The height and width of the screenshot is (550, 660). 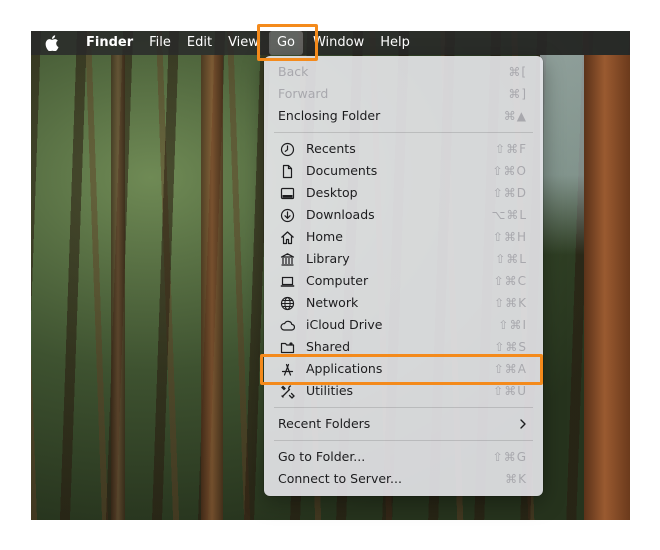 What do you see at coordinates (509, 193) in the screenshot?
I see `menu-item-shortcut: ⇧⌘D` at bounding box center [509, 193].